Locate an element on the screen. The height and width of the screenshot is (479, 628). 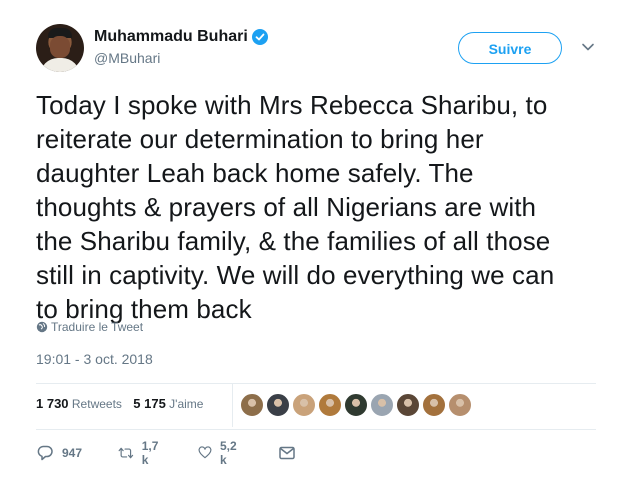
chevron-down-icon is located at coordinates (588, 47).